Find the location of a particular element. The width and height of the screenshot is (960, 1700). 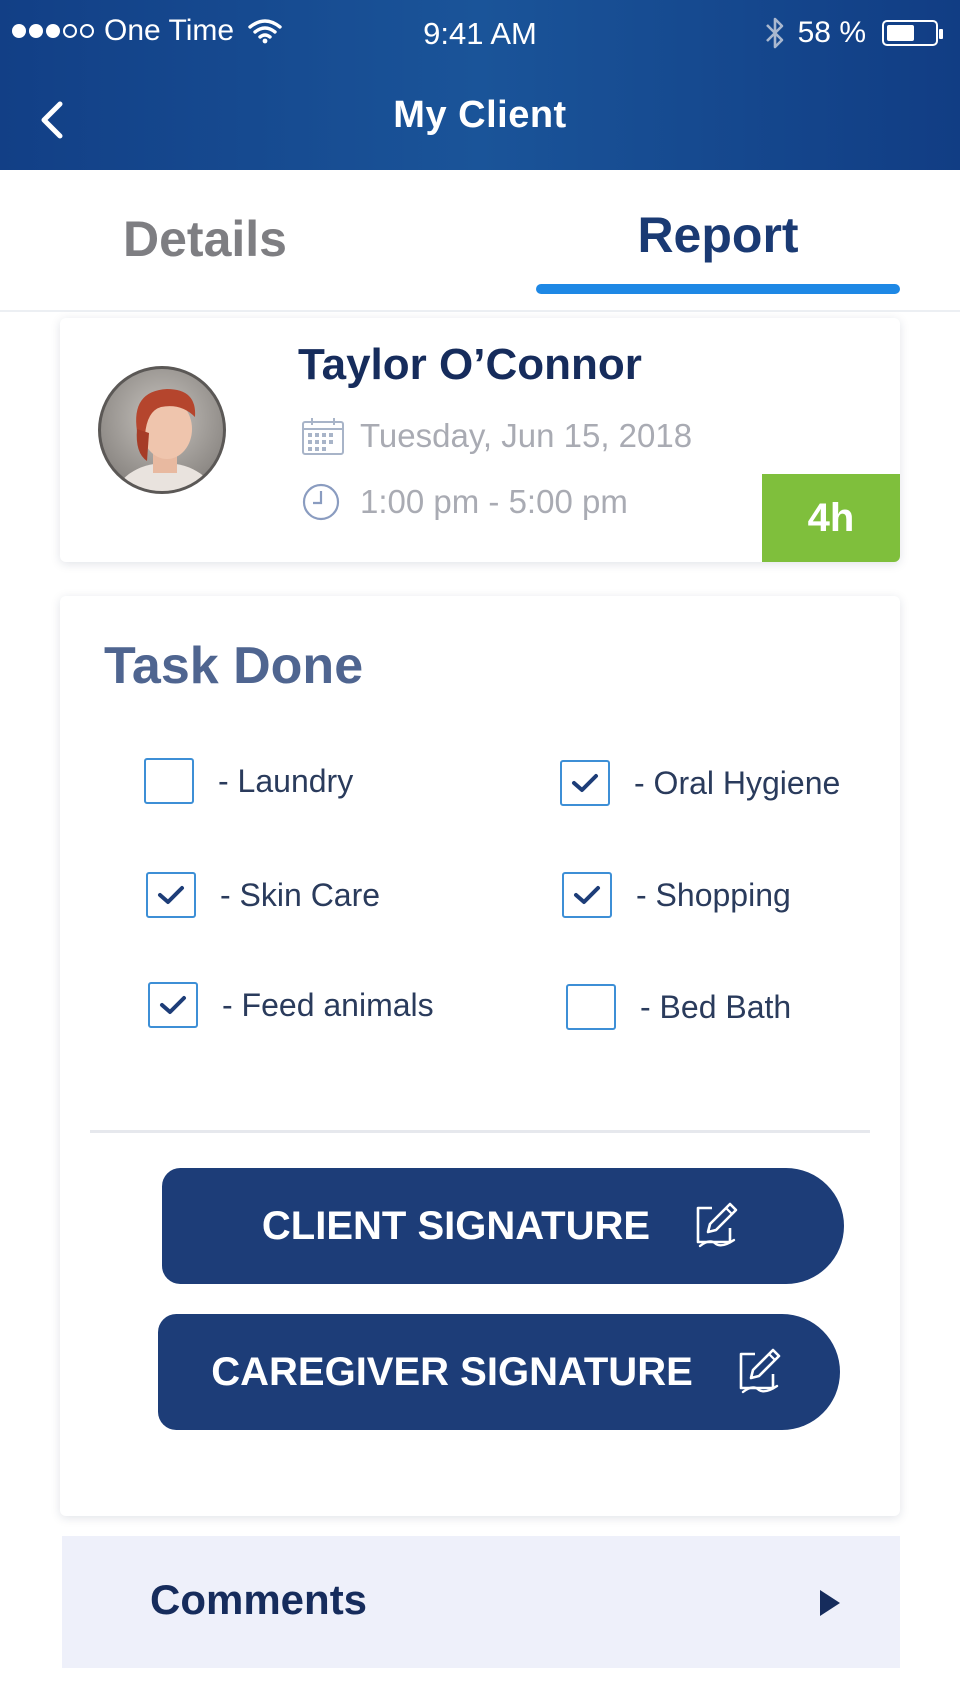

task-label: - Laundry is located at coordinates (286, 780).